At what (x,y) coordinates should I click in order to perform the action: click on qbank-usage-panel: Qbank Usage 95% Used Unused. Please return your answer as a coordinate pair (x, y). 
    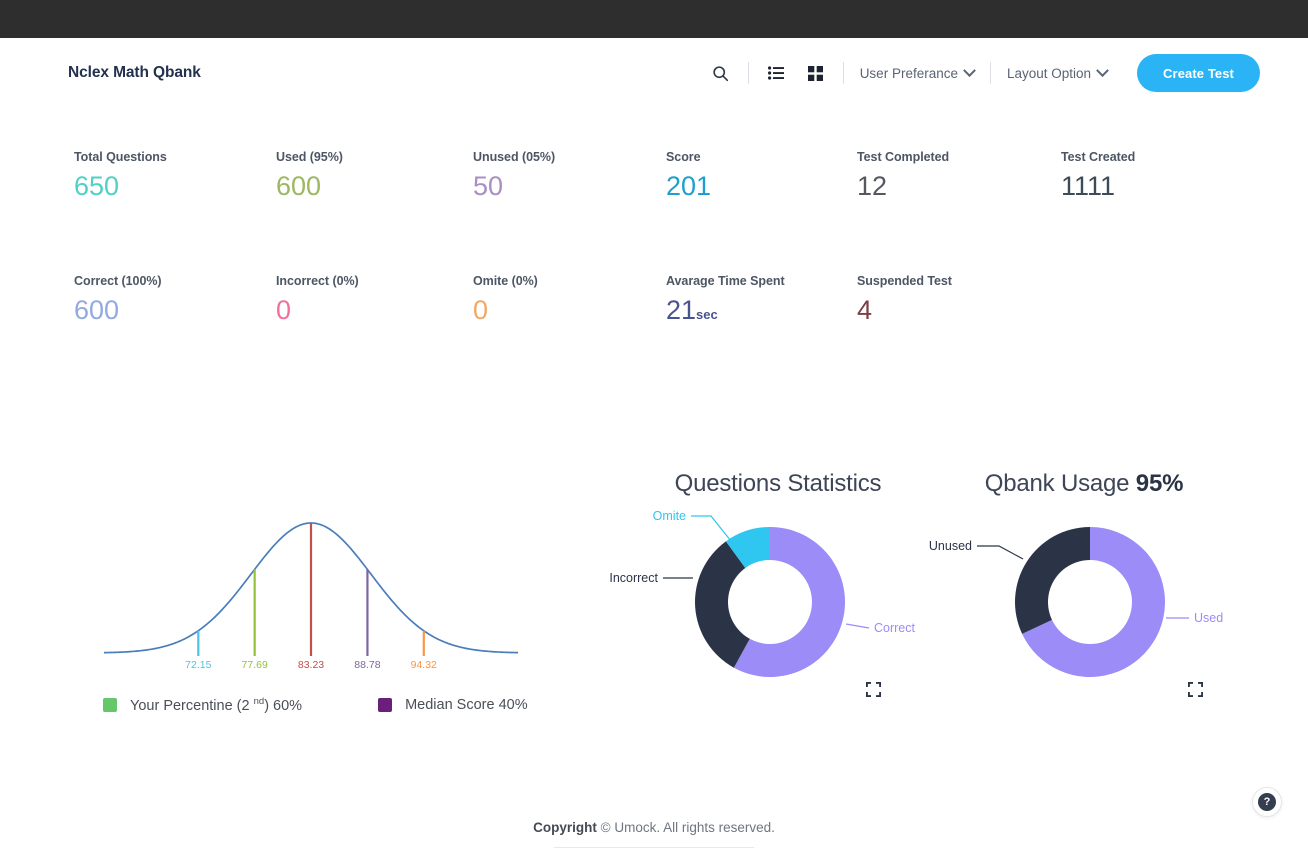
    Looking at the image, I should click on (1076, 592).